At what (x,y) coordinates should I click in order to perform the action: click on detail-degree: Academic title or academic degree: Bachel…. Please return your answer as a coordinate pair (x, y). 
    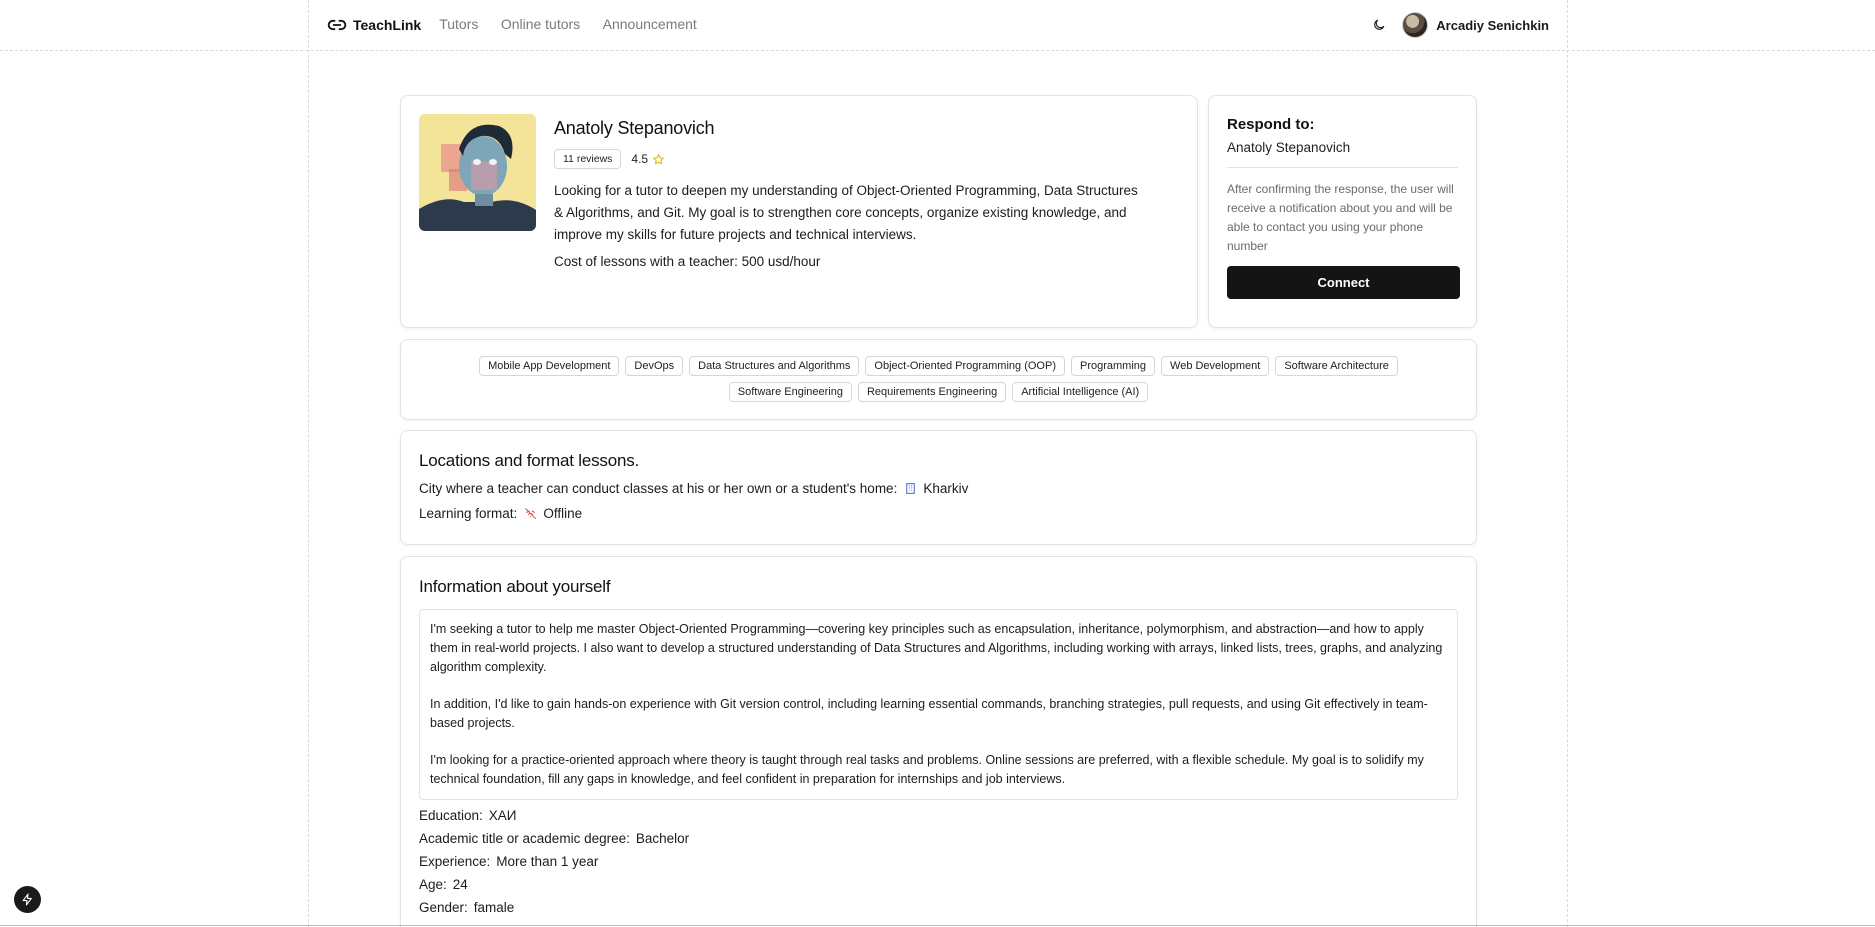
    Looking at the image, I should click on (938, 838).